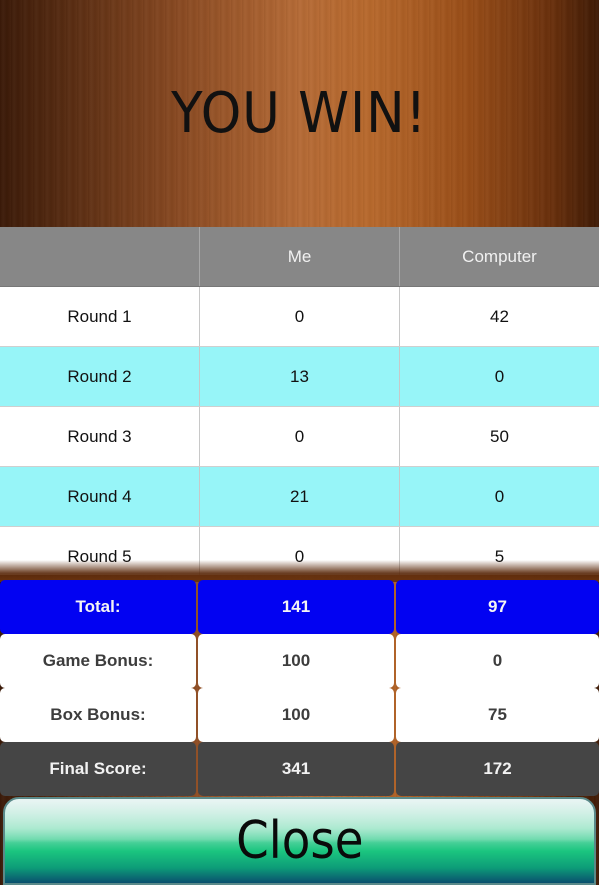 The image size is (599, 885). What do you see at coordinates (296, 607) in the screenshot?
I see `total-me: 141` at bounding box center [296, 607].